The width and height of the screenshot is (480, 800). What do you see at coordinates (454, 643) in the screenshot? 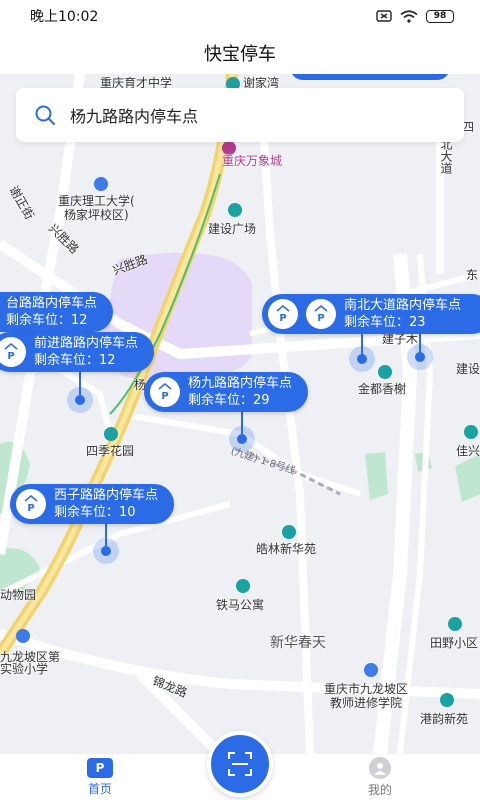
I see `map-label: 田野小区` at bounding box center [454, 643].